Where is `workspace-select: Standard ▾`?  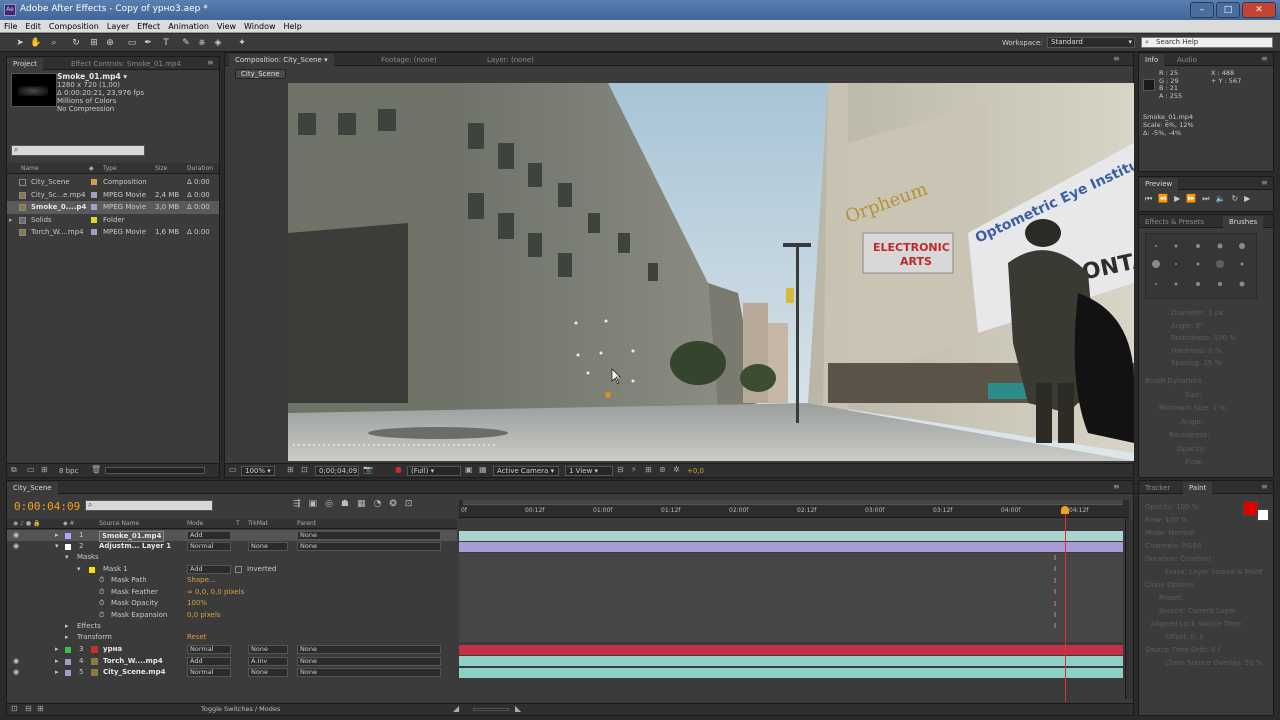
workspace-select: Standard ▾ is located at coordinates (1091, 42).